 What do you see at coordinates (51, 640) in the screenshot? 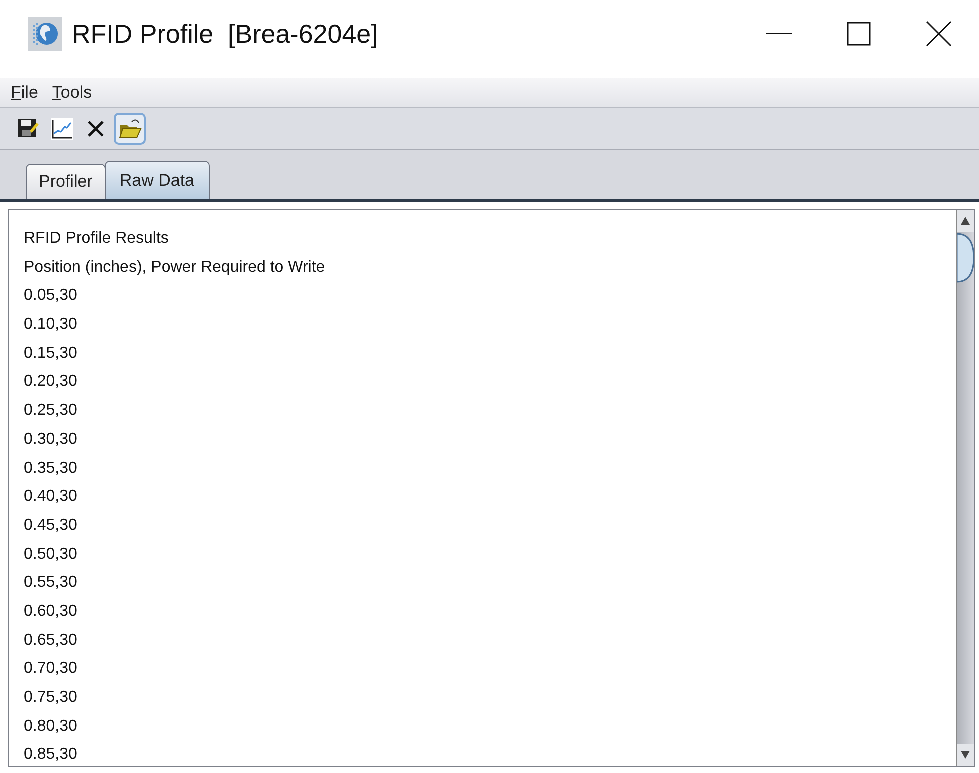
I see `text-line: 0.65,30` at bounding box center [51, 640].